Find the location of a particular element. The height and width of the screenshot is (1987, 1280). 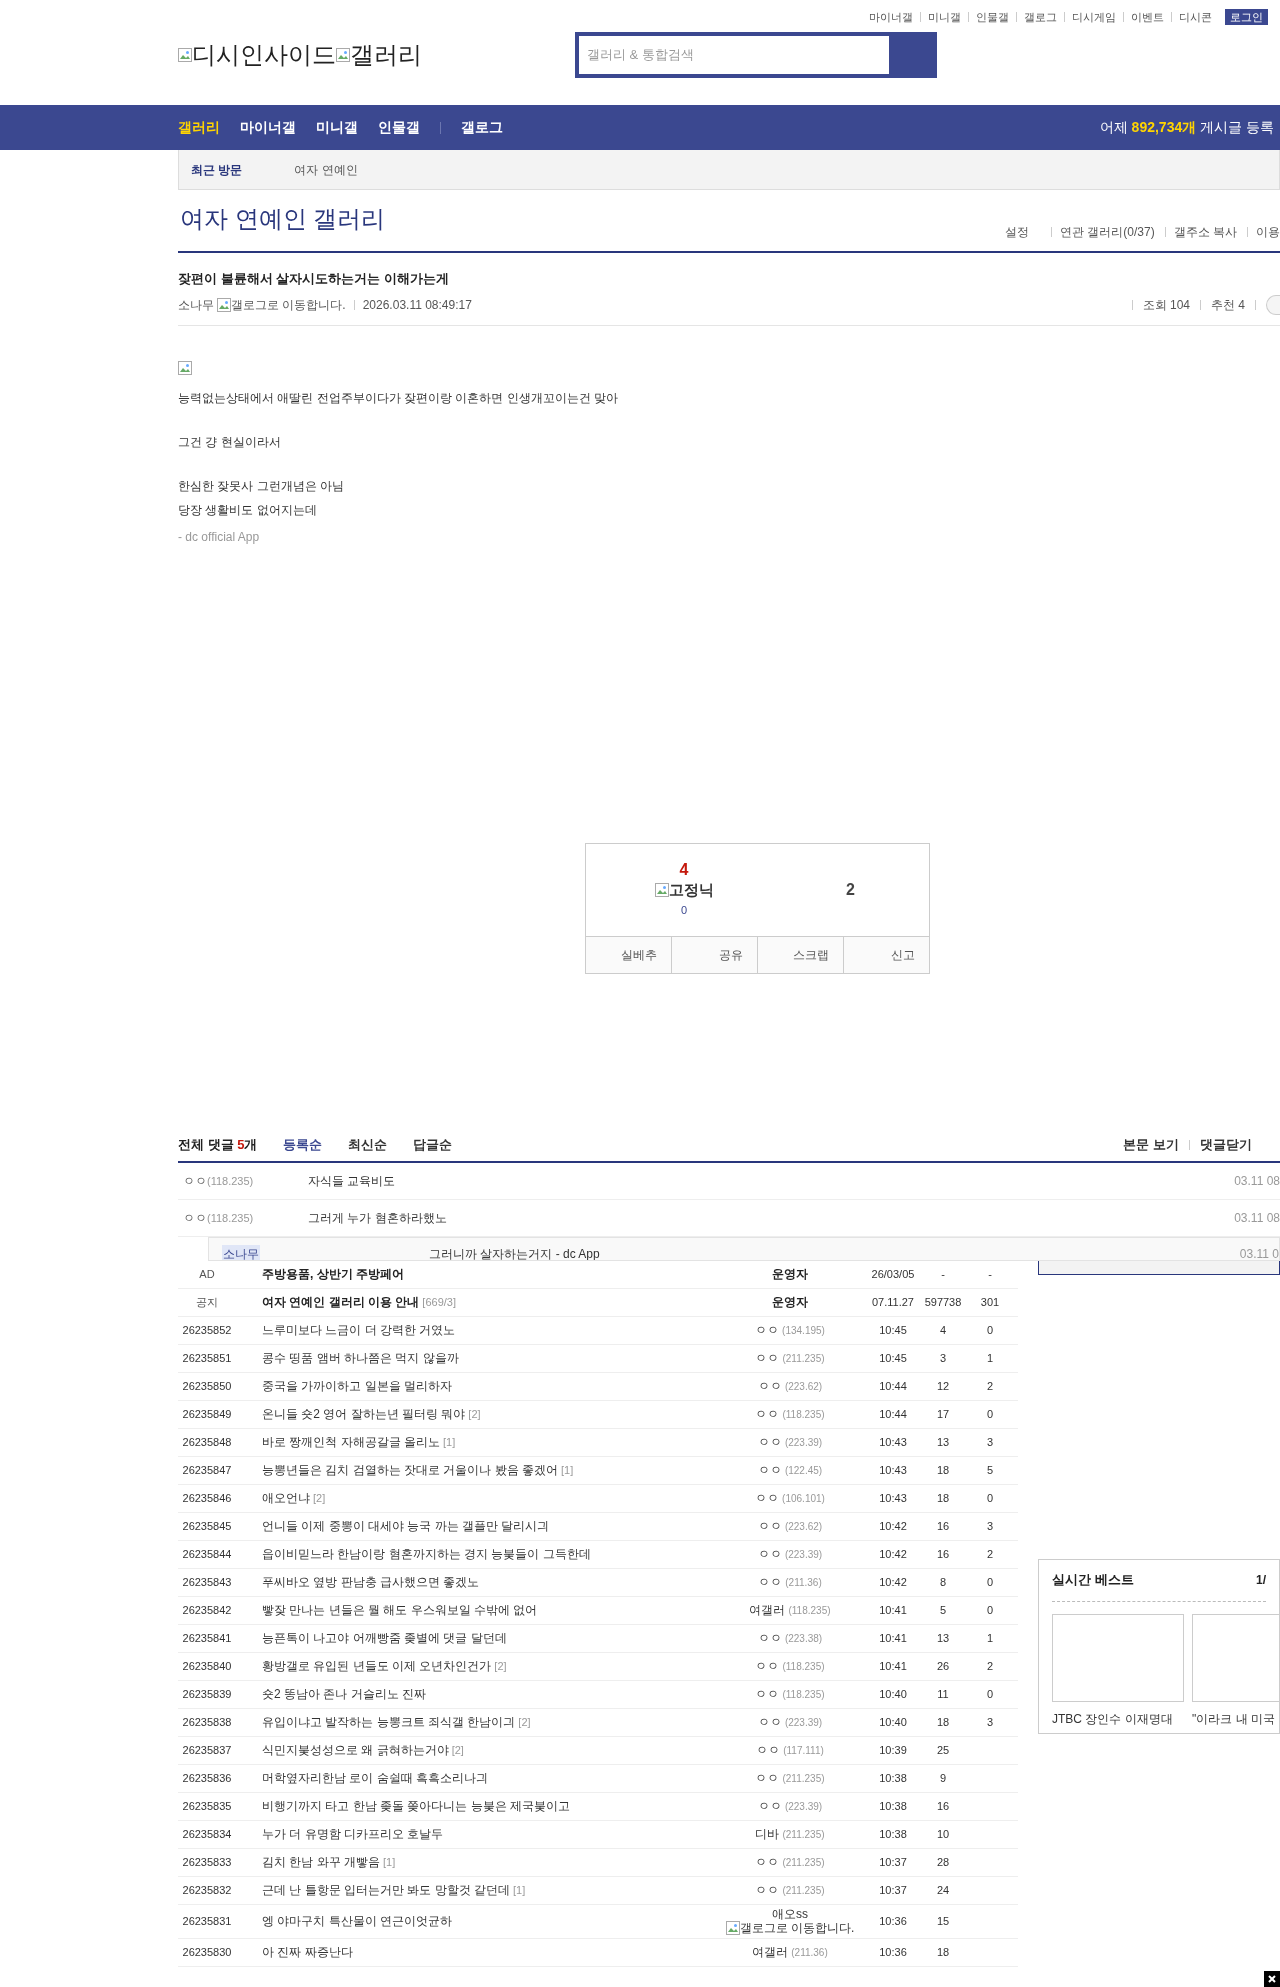

thumbnail is located at coordinates (1118, 1657).